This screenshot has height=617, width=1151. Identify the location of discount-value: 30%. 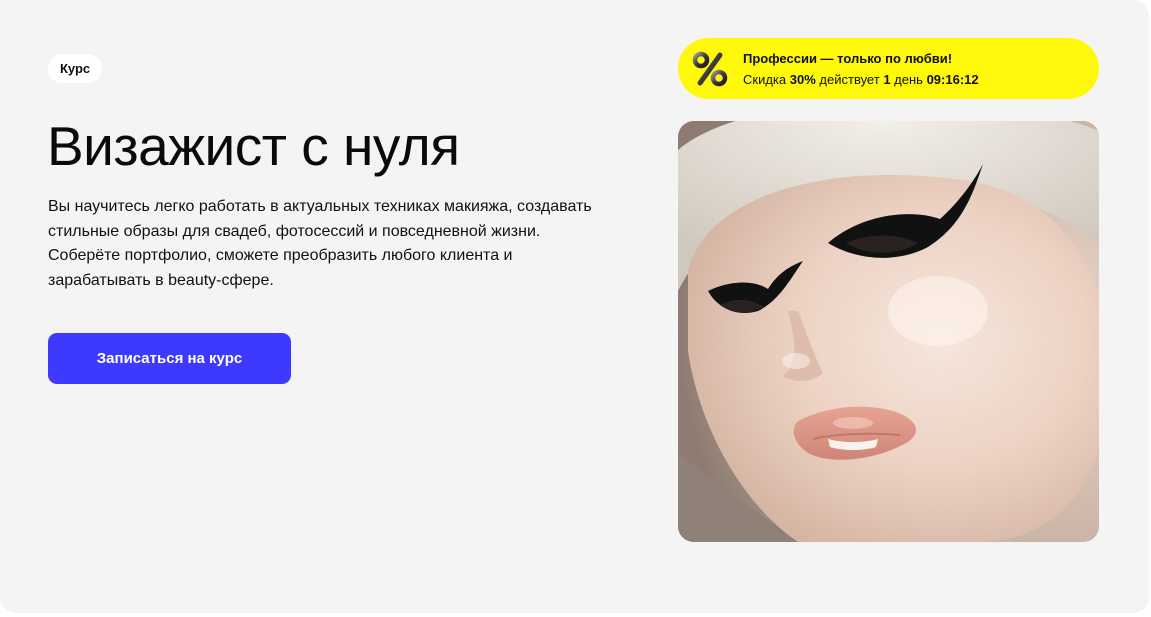
(802, 79).